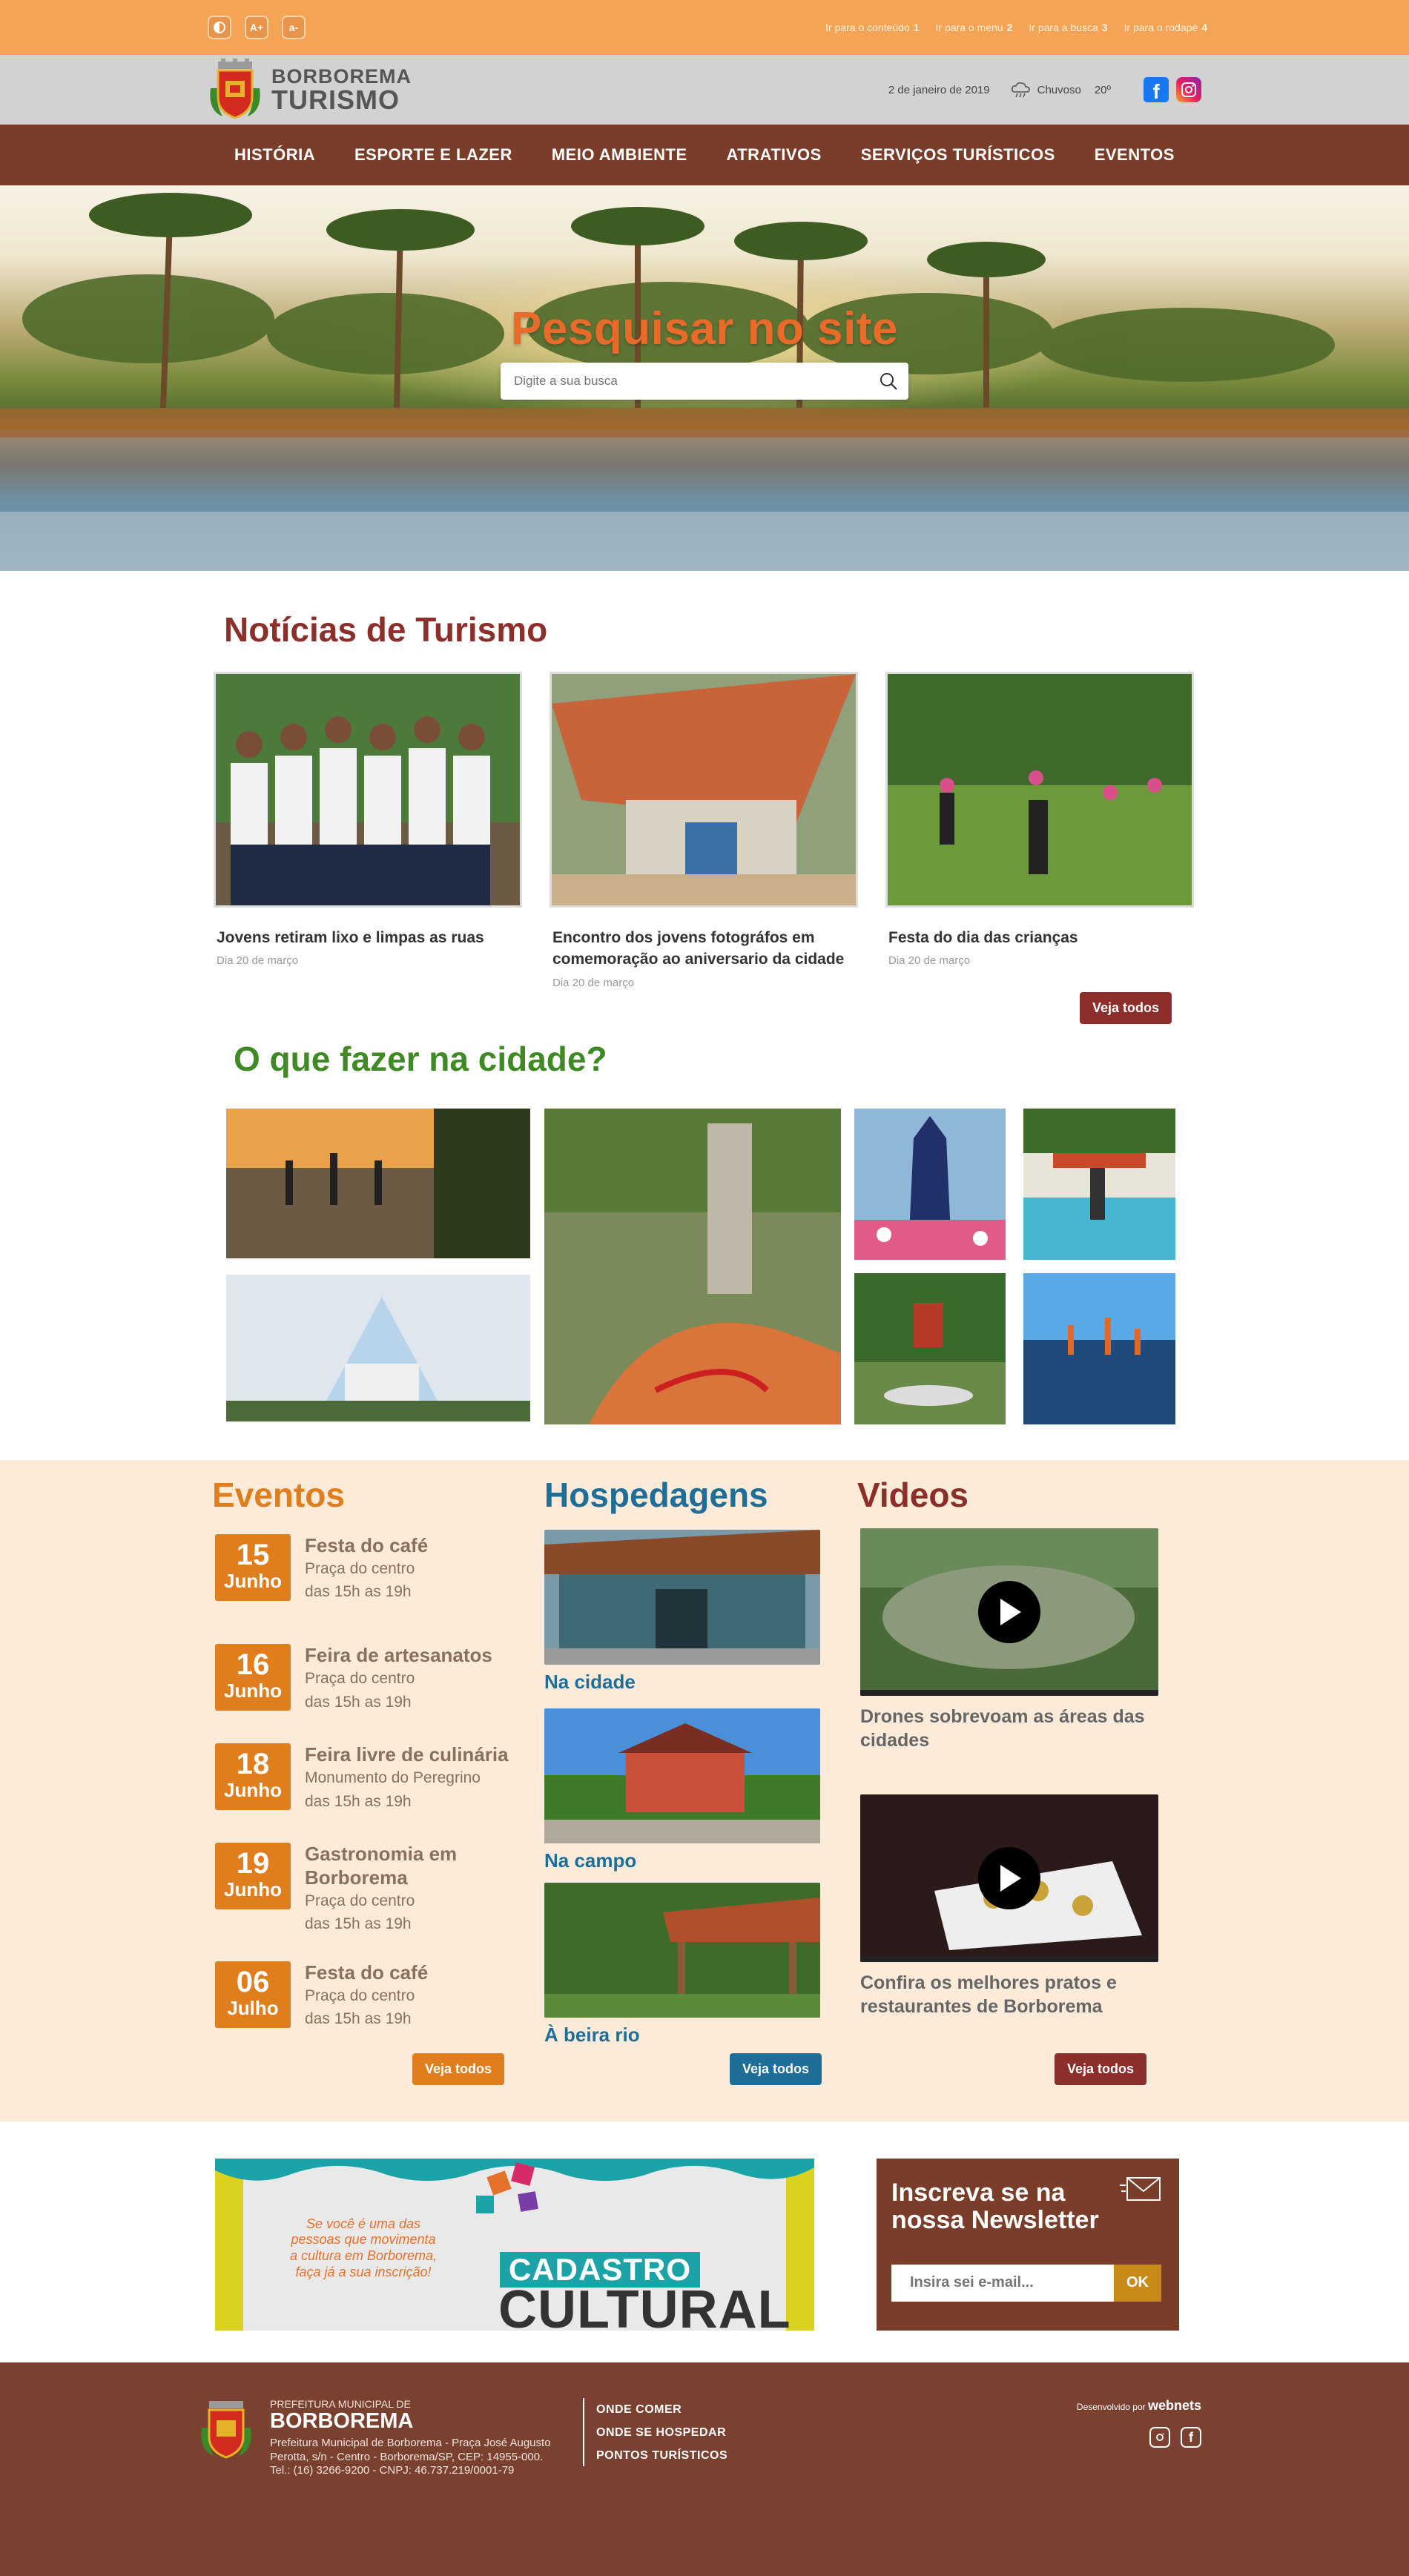 This screenshot has width=1409, height=2576. What do you see at coordinates (253, 1777) in the screenshot?
I see `event-date-badge: 18 Junho` at bounding box center [253, 1777].